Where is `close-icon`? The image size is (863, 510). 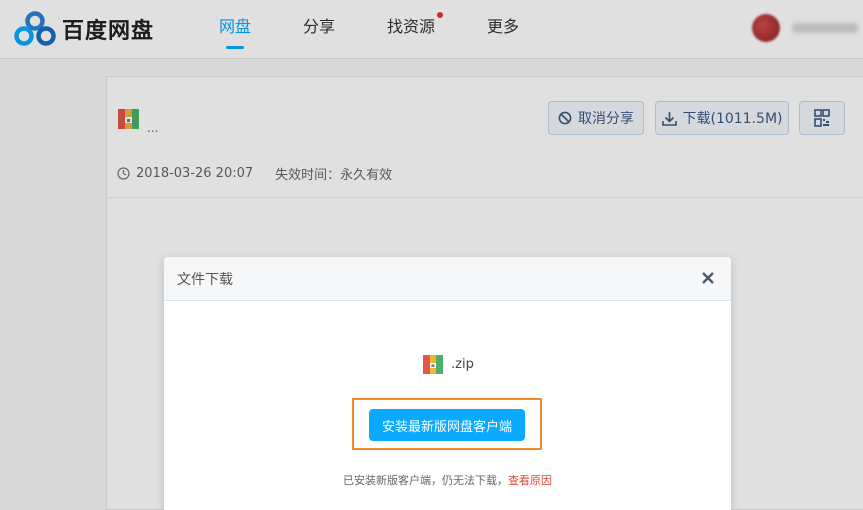
close-icon is located at coordinates (708, 278).